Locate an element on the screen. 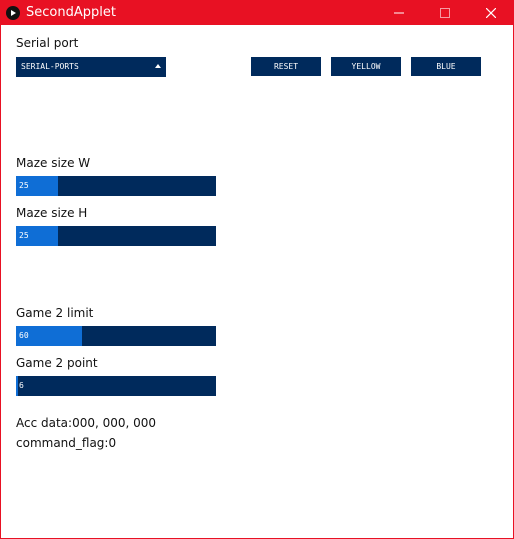 The height and width of the screenshot is (539, 514). game-2-point-value: 6 is located at coordinates (21, 385).